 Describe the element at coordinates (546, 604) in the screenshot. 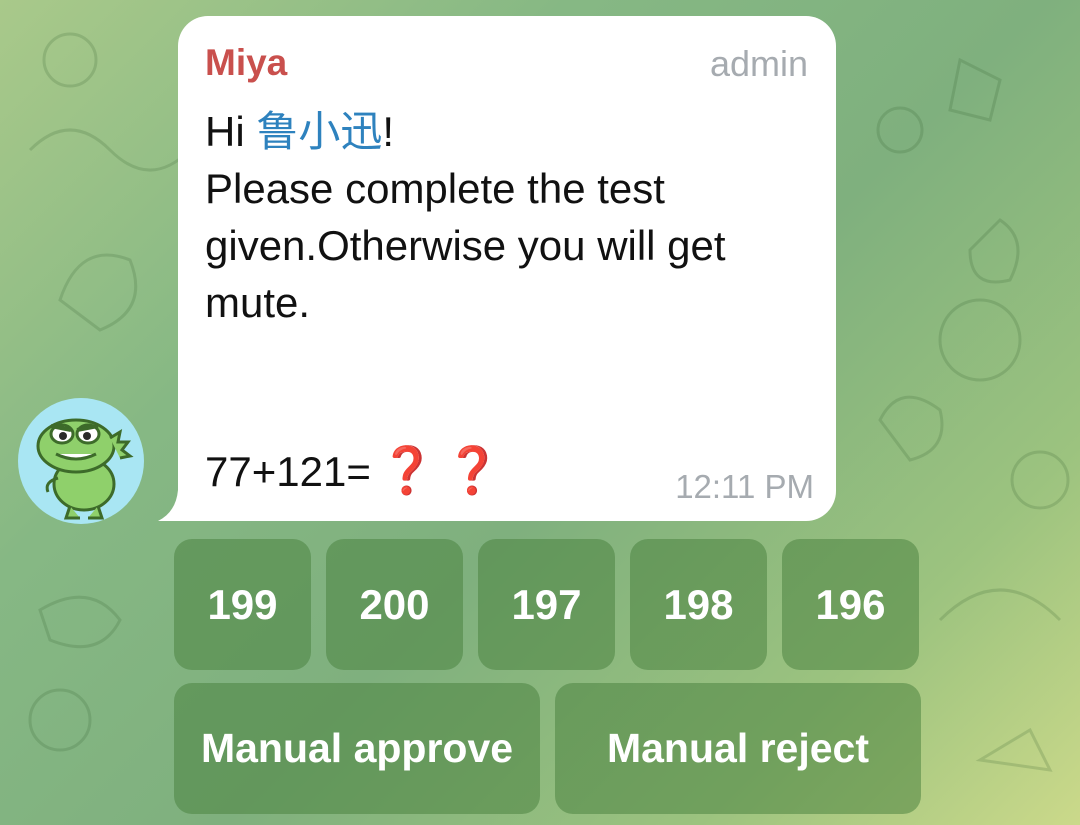

I see `answer-button-3: 197` at that location.